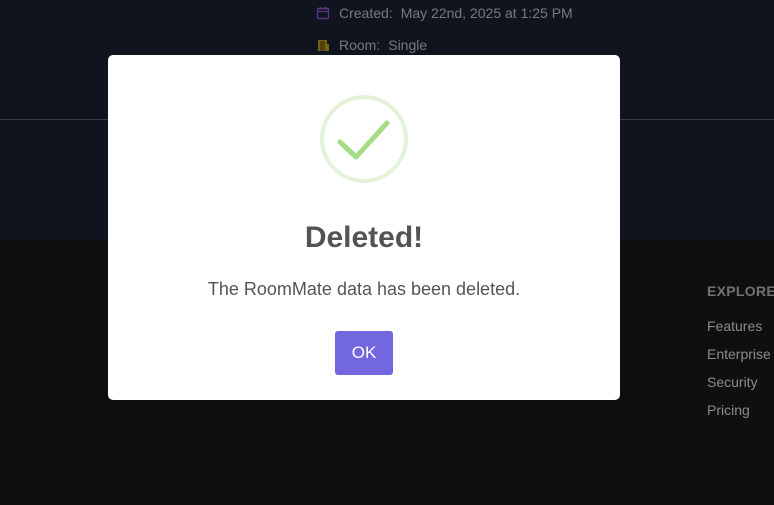 The width and height of the screenshot is (774, 505). Describe the element at coordinates (364, 139) in the screenshot. I see `success-check-icon` at that location.